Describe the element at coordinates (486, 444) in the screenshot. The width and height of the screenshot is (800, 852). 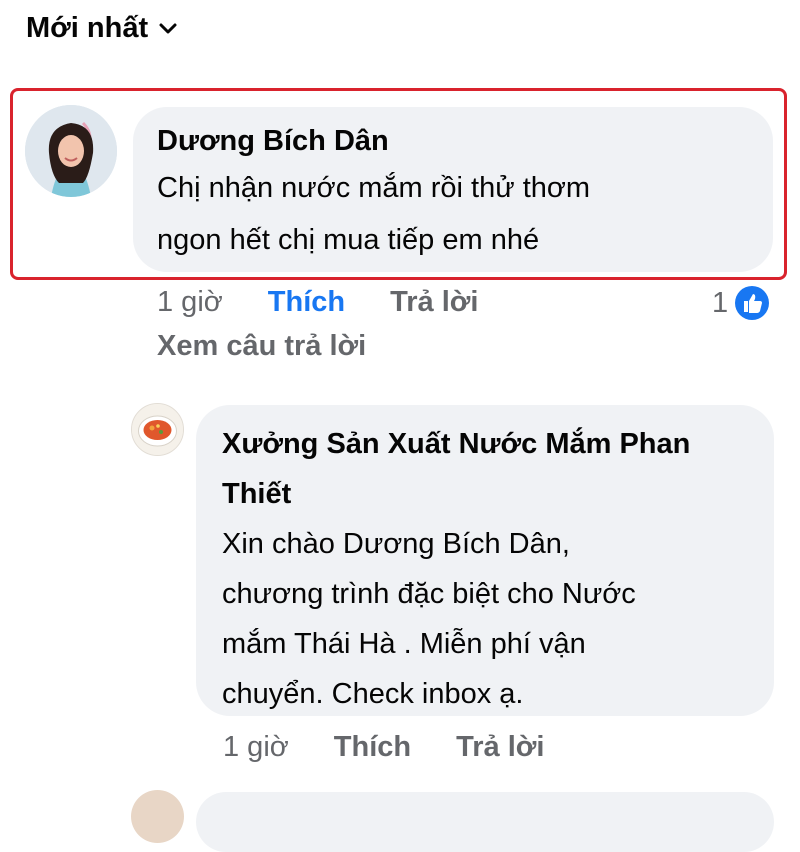
I see `comment-author: Xưởng Sản Xuất Nước Mắm Phan` at that location.